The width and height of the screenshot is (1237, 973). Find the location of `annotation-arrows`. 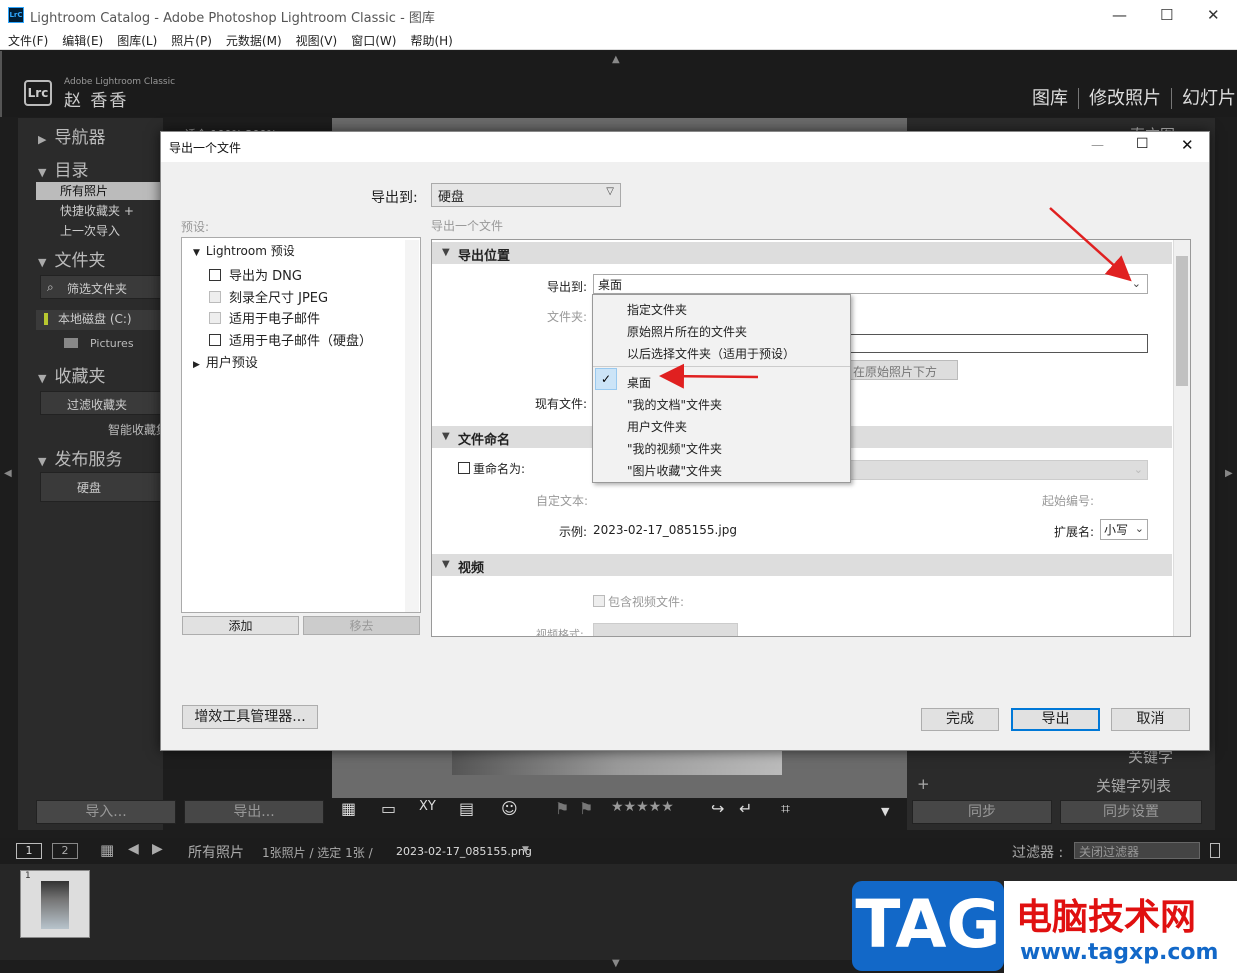

annotation-arrows is located at coordinates (895, 298).